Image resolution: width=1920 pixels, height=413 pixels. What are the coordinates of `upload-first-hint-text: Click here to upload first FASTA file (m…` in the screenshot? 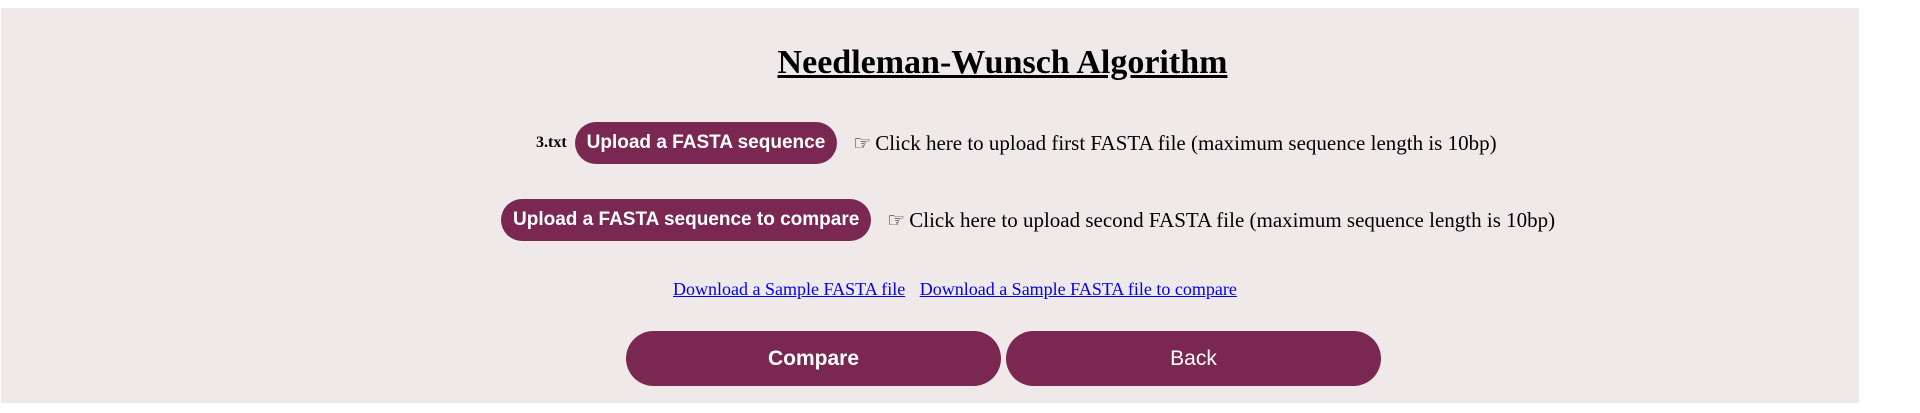 It's located at (1186, 142).